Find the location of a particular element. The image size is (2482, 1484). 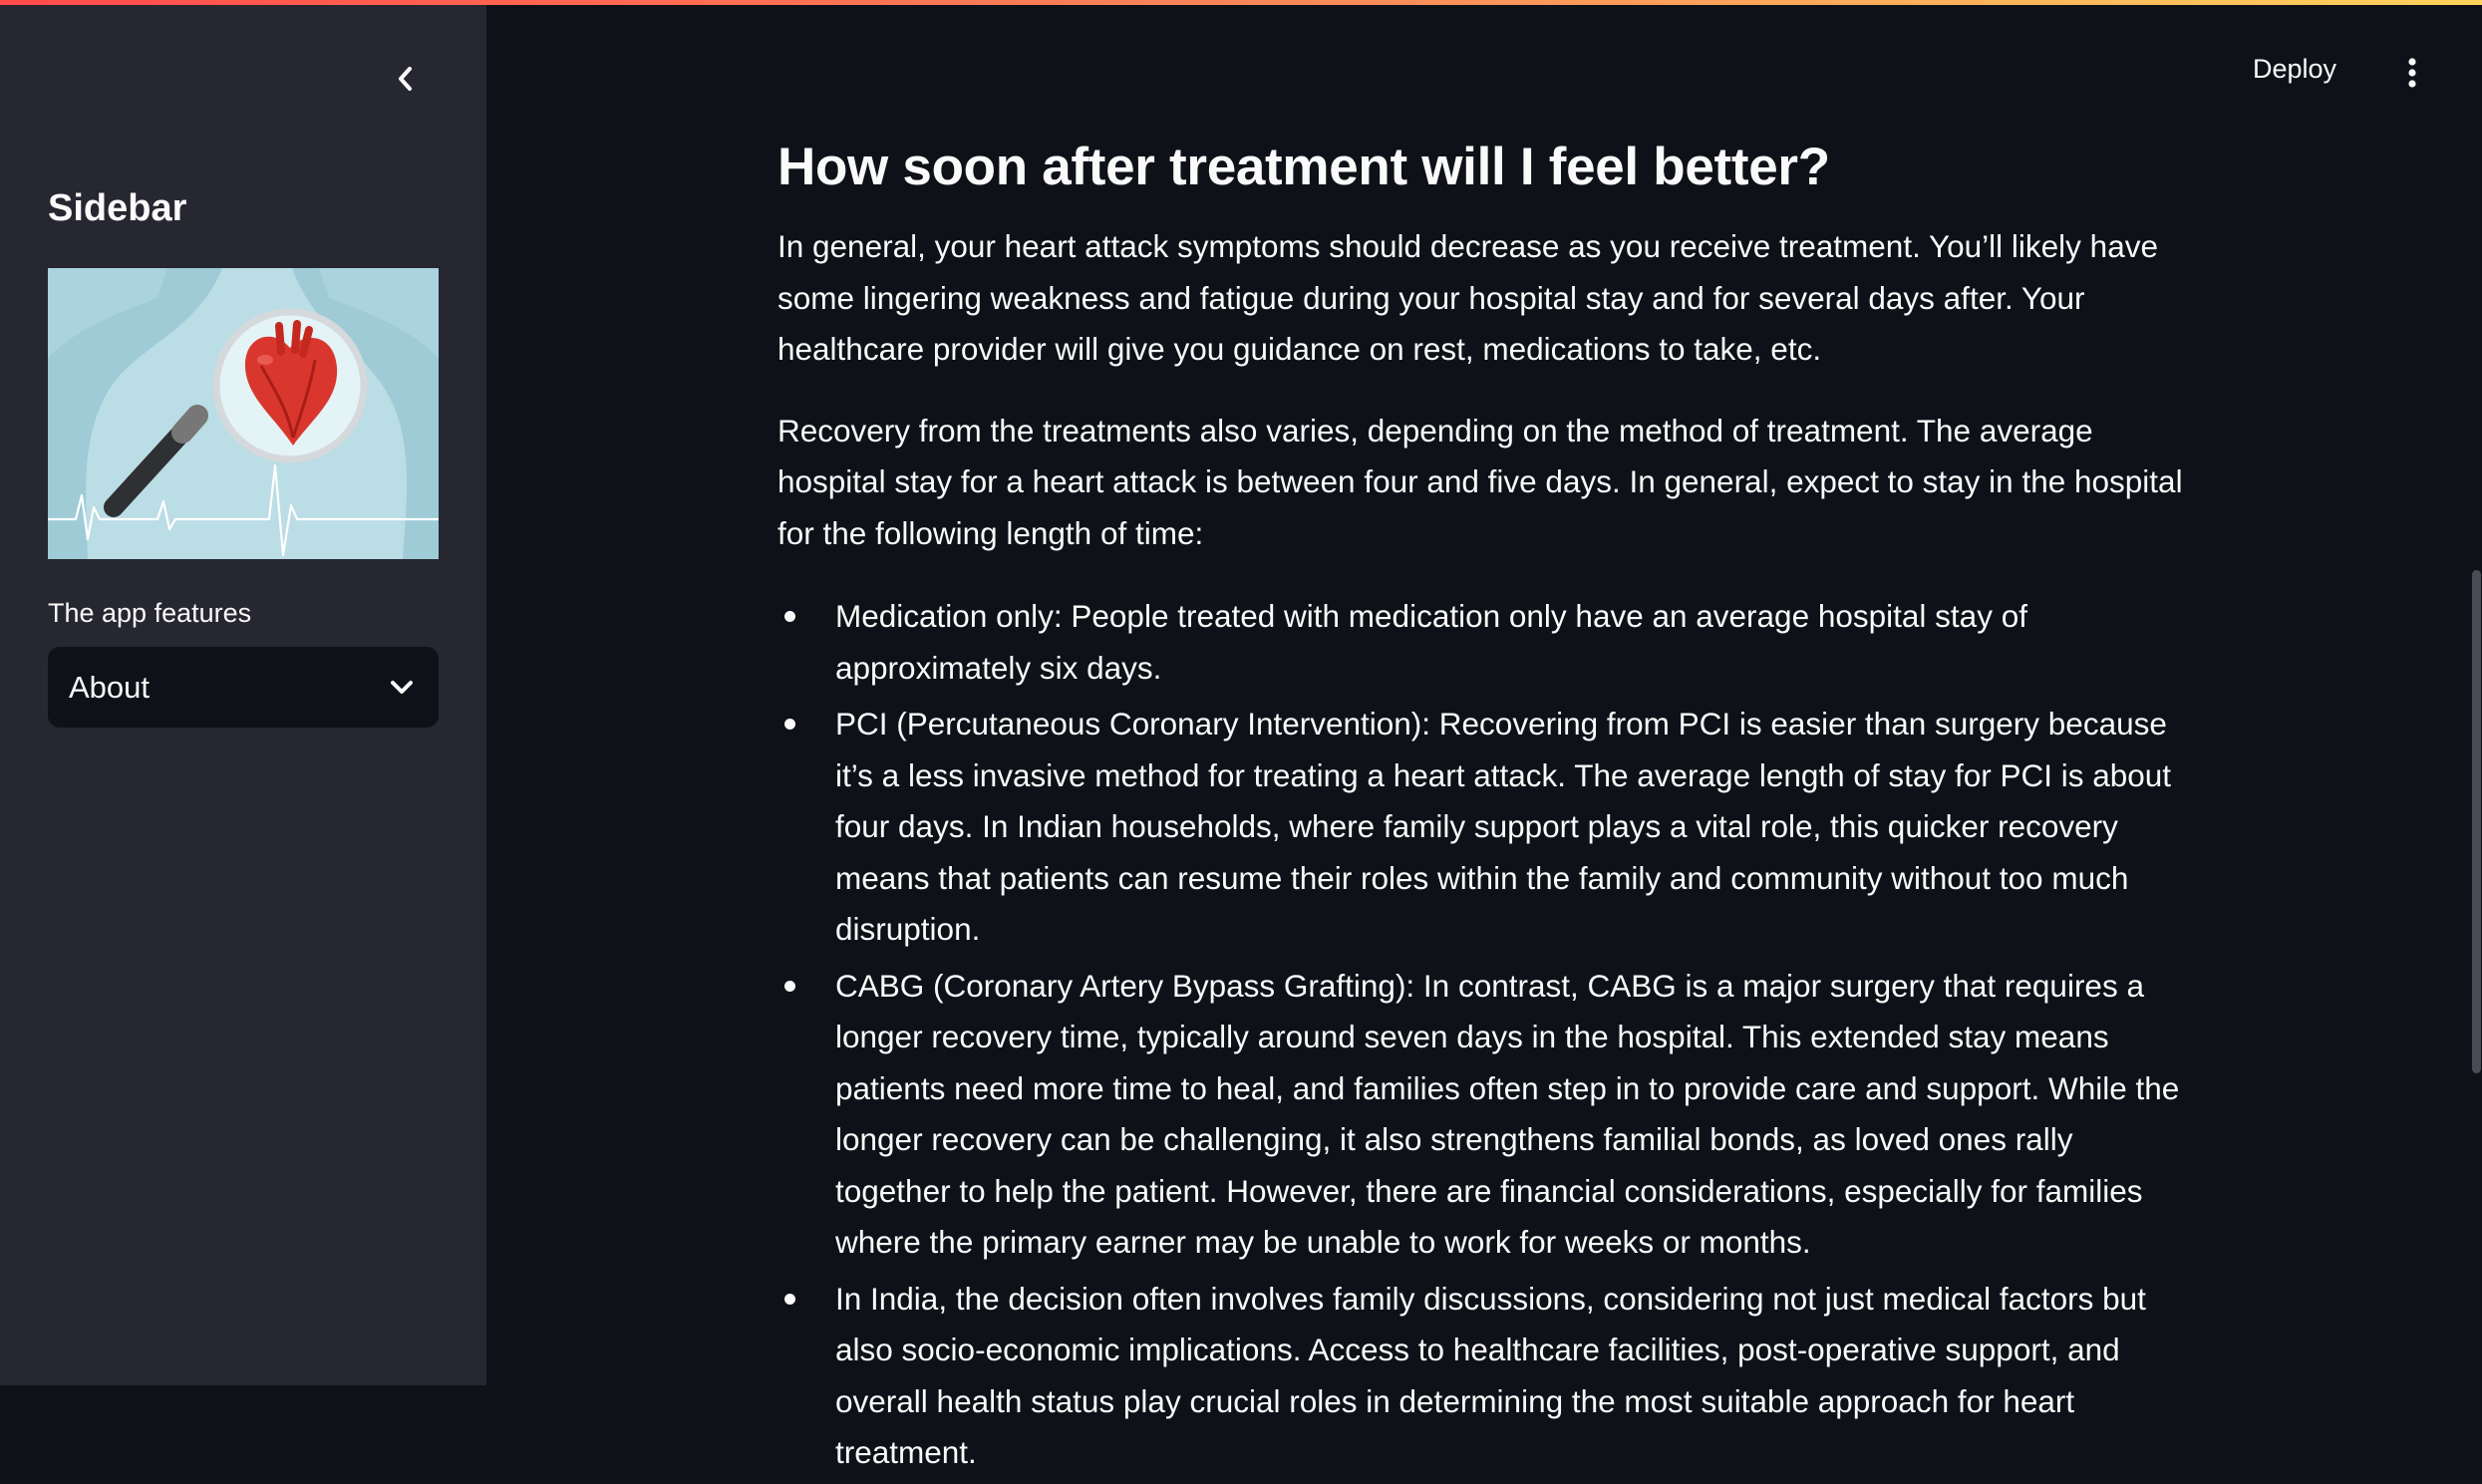

app-features-select: About is located at coordinates (244, 687).